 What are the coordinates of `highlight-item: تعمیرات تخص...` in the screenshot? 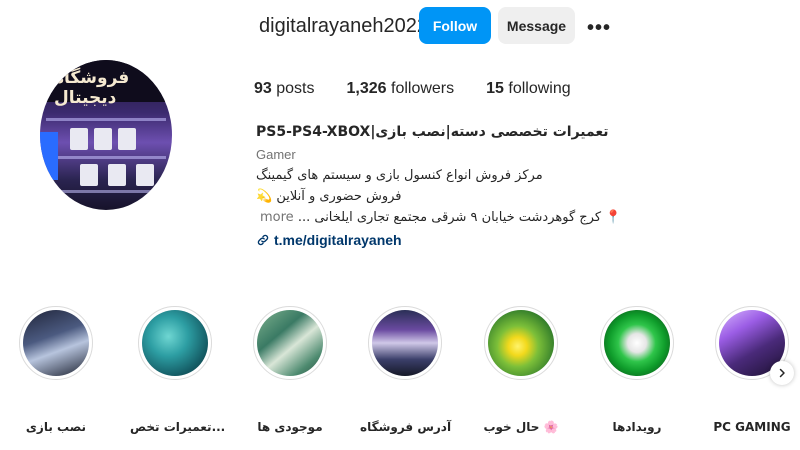 It's located at (178, 370).